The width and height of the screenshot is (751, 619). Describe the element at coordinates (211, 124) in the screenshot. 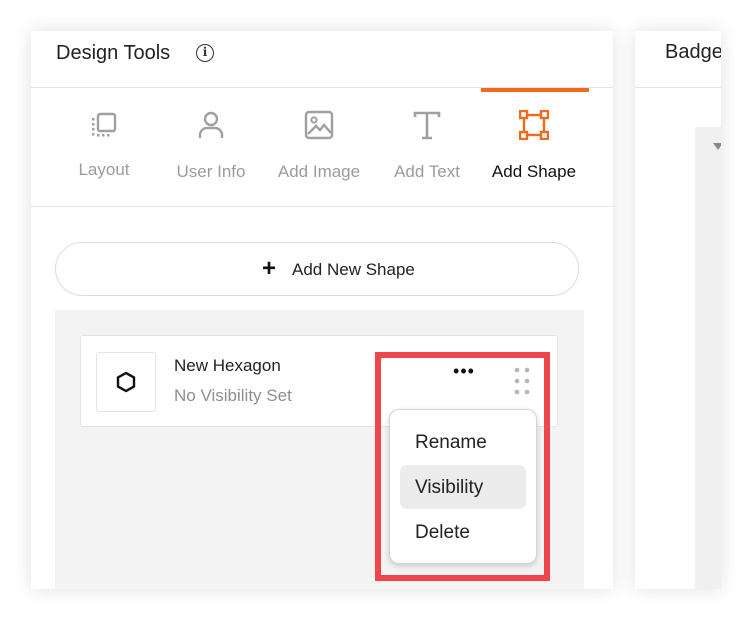

I see `user-icon` at that location.